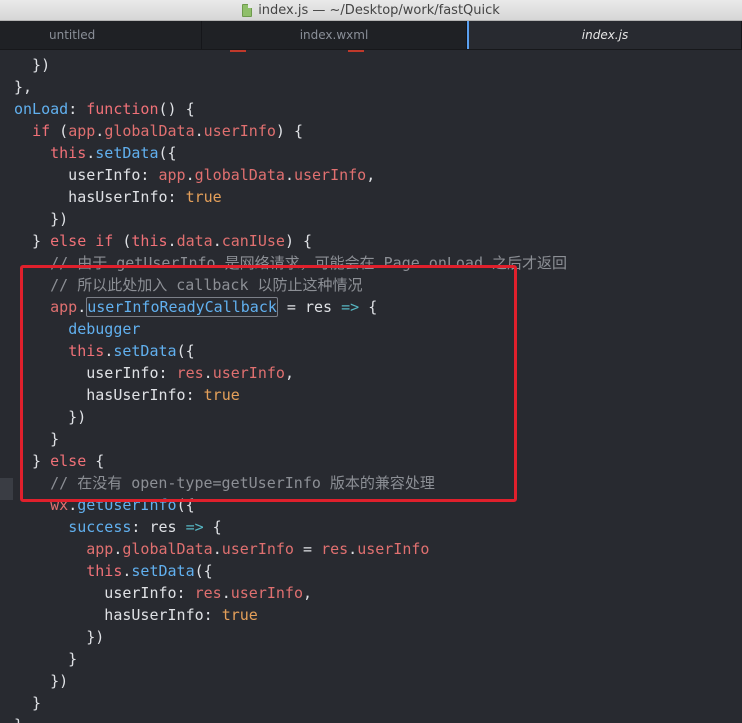  Describe the element at coordinates (378, 131) in the screenshot. I see `code-line: if (app.globalData.userInfo) {` at that location.